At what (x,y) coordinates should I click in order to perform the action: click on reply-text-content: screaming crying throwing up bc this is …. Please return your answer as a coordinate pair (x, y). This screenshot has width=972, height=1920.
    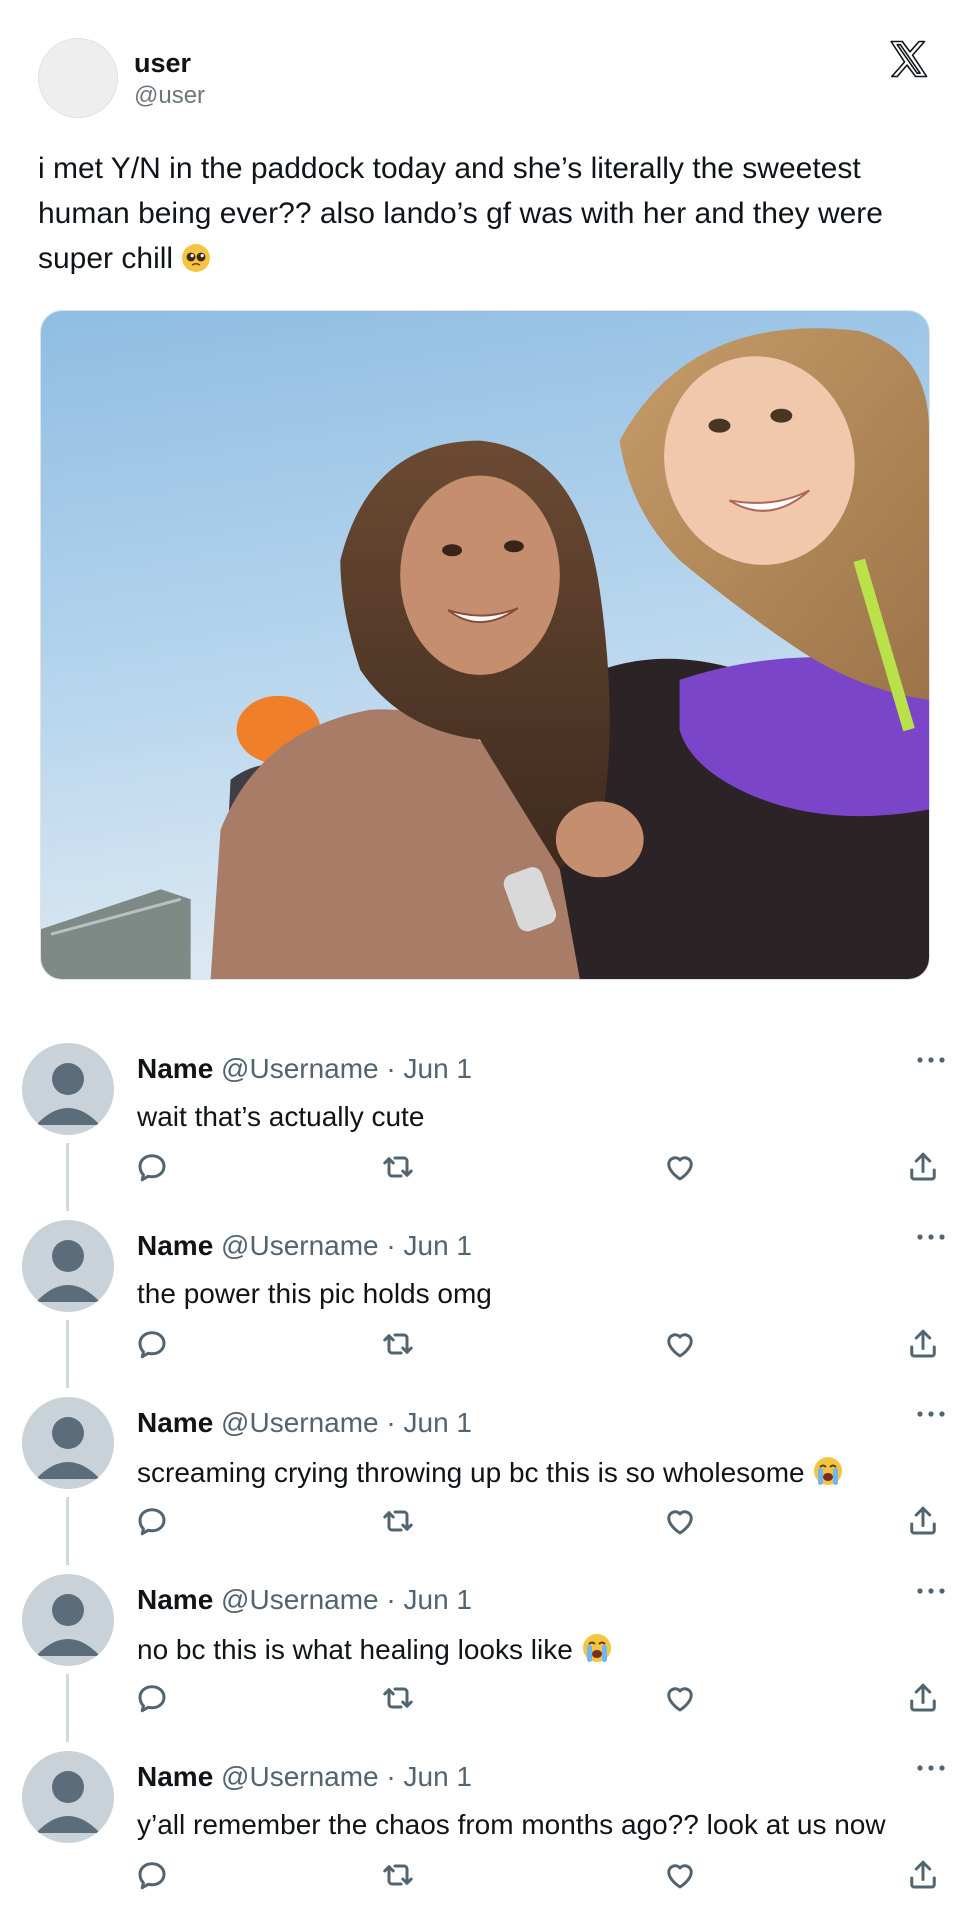
    Looking at the image, I should click on (471, 1472).